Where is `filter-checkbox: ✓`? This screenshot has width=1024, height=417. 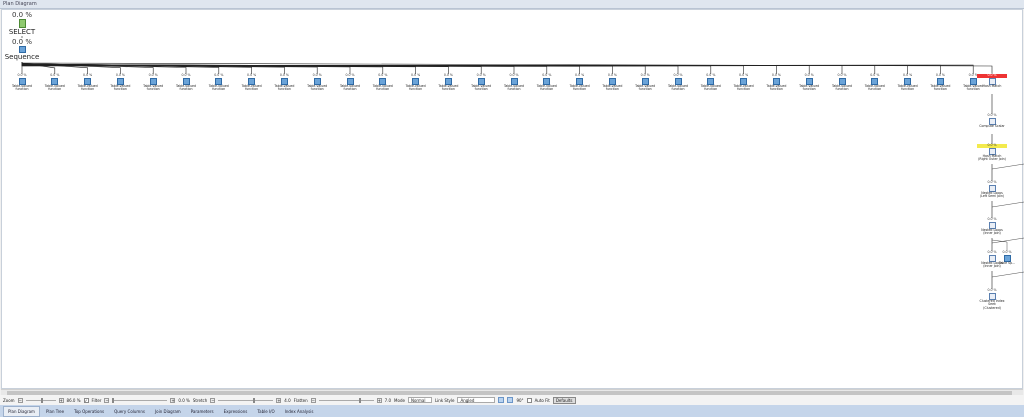 filter-checkbox: ✓ is located at coordinates (86, 400).